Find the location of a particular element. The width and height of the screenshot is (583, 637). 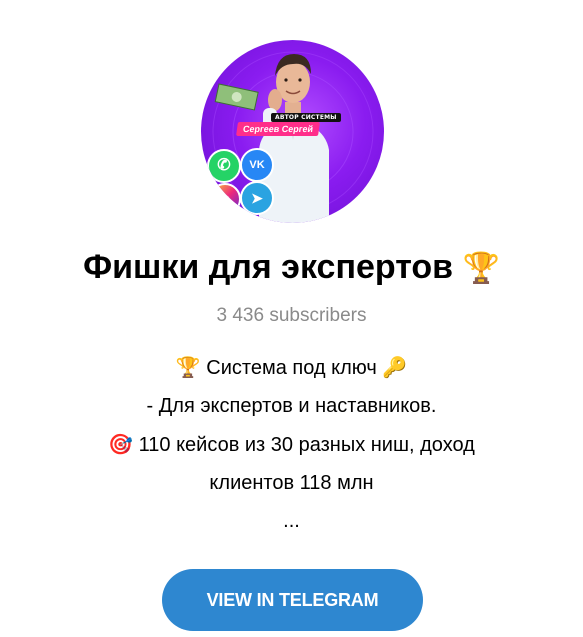

avatar-author-badge: АВТОР СИСТЕМЫ is located at coordinates (306, 117).